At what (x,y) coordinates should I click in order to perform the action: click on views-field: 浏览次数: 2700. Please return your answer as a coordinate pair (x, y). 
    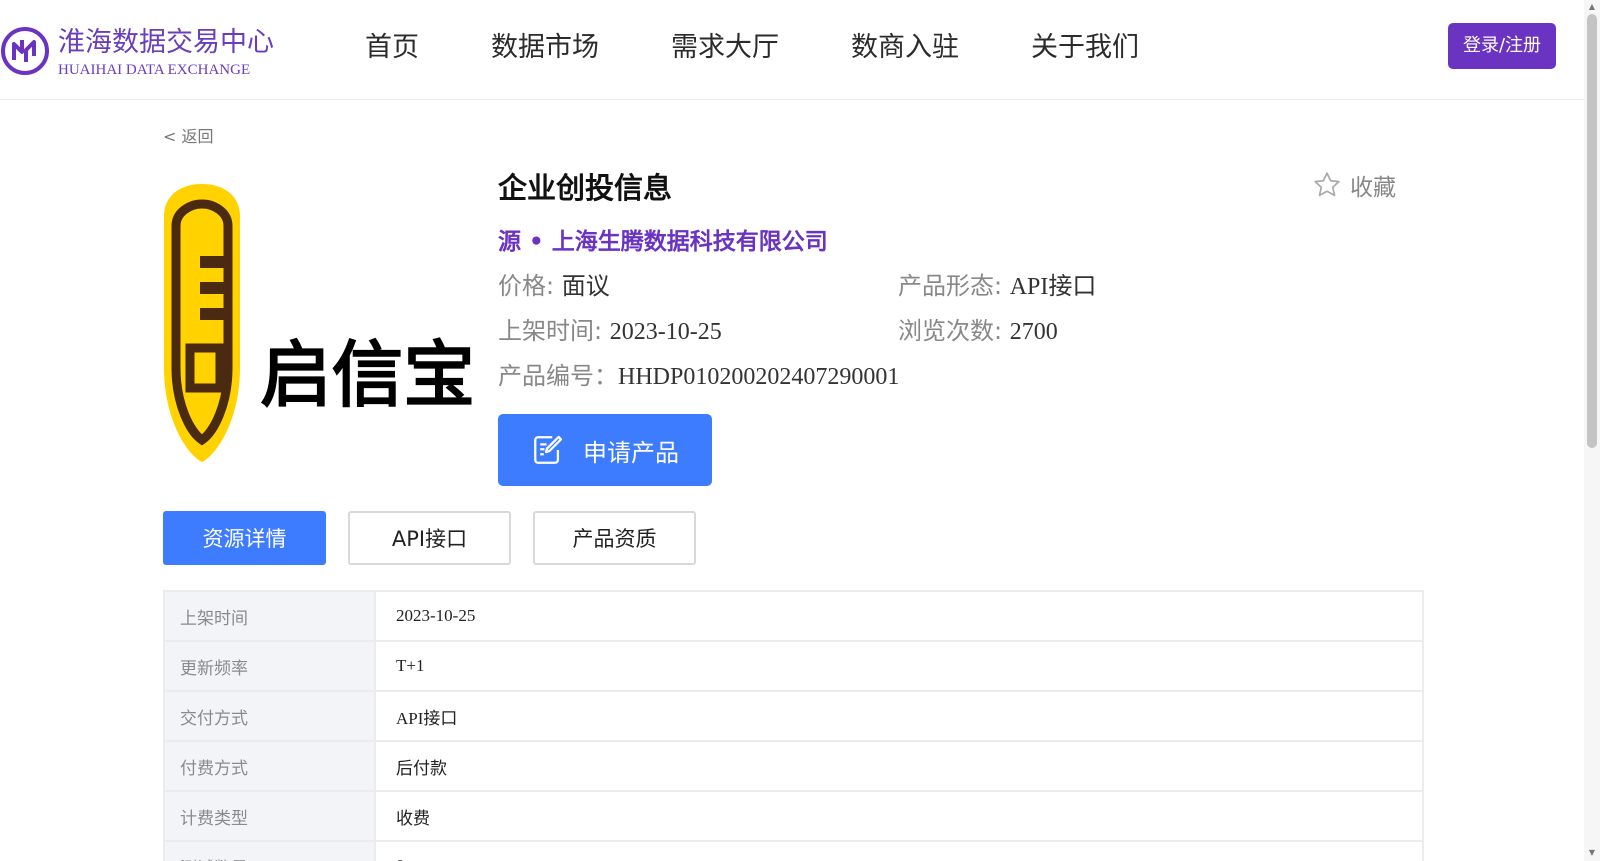
    Looking at the image, I should click on (978, 328).